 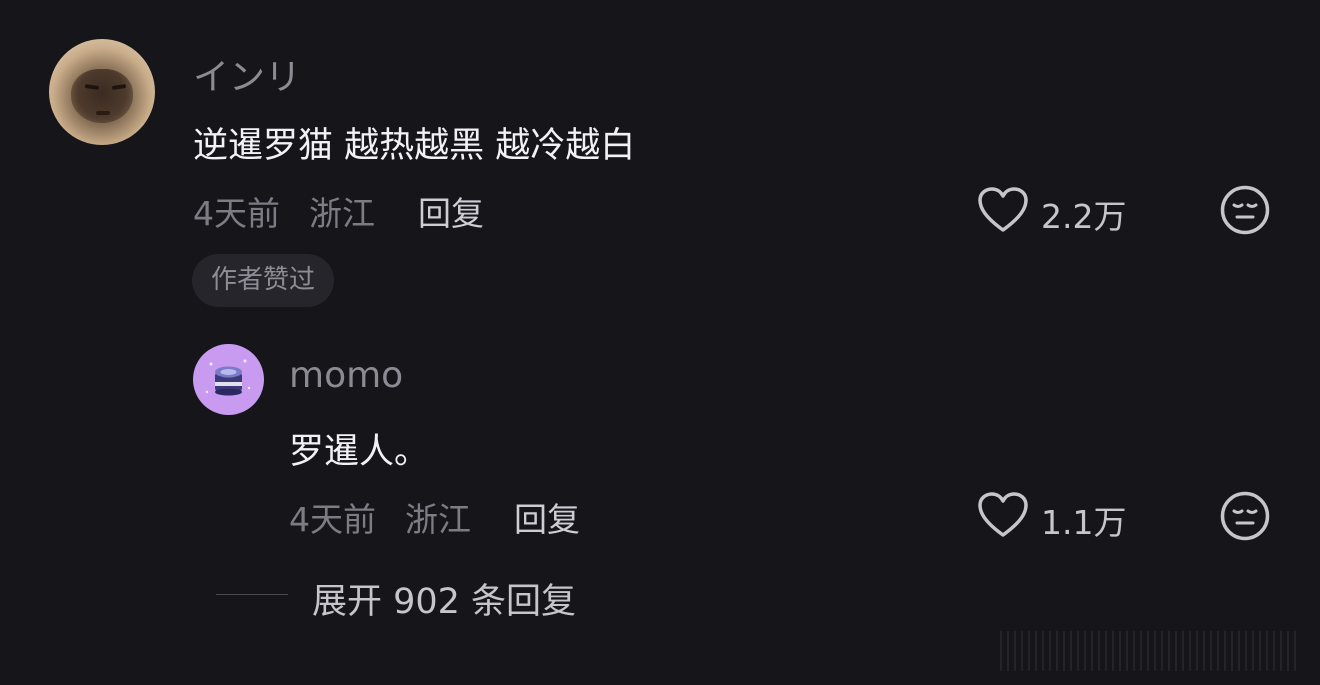 What do you see at coordinates (247, 74) in the screenshot?
I see `commenter-username: インリ` at bounding box center [247, 74].